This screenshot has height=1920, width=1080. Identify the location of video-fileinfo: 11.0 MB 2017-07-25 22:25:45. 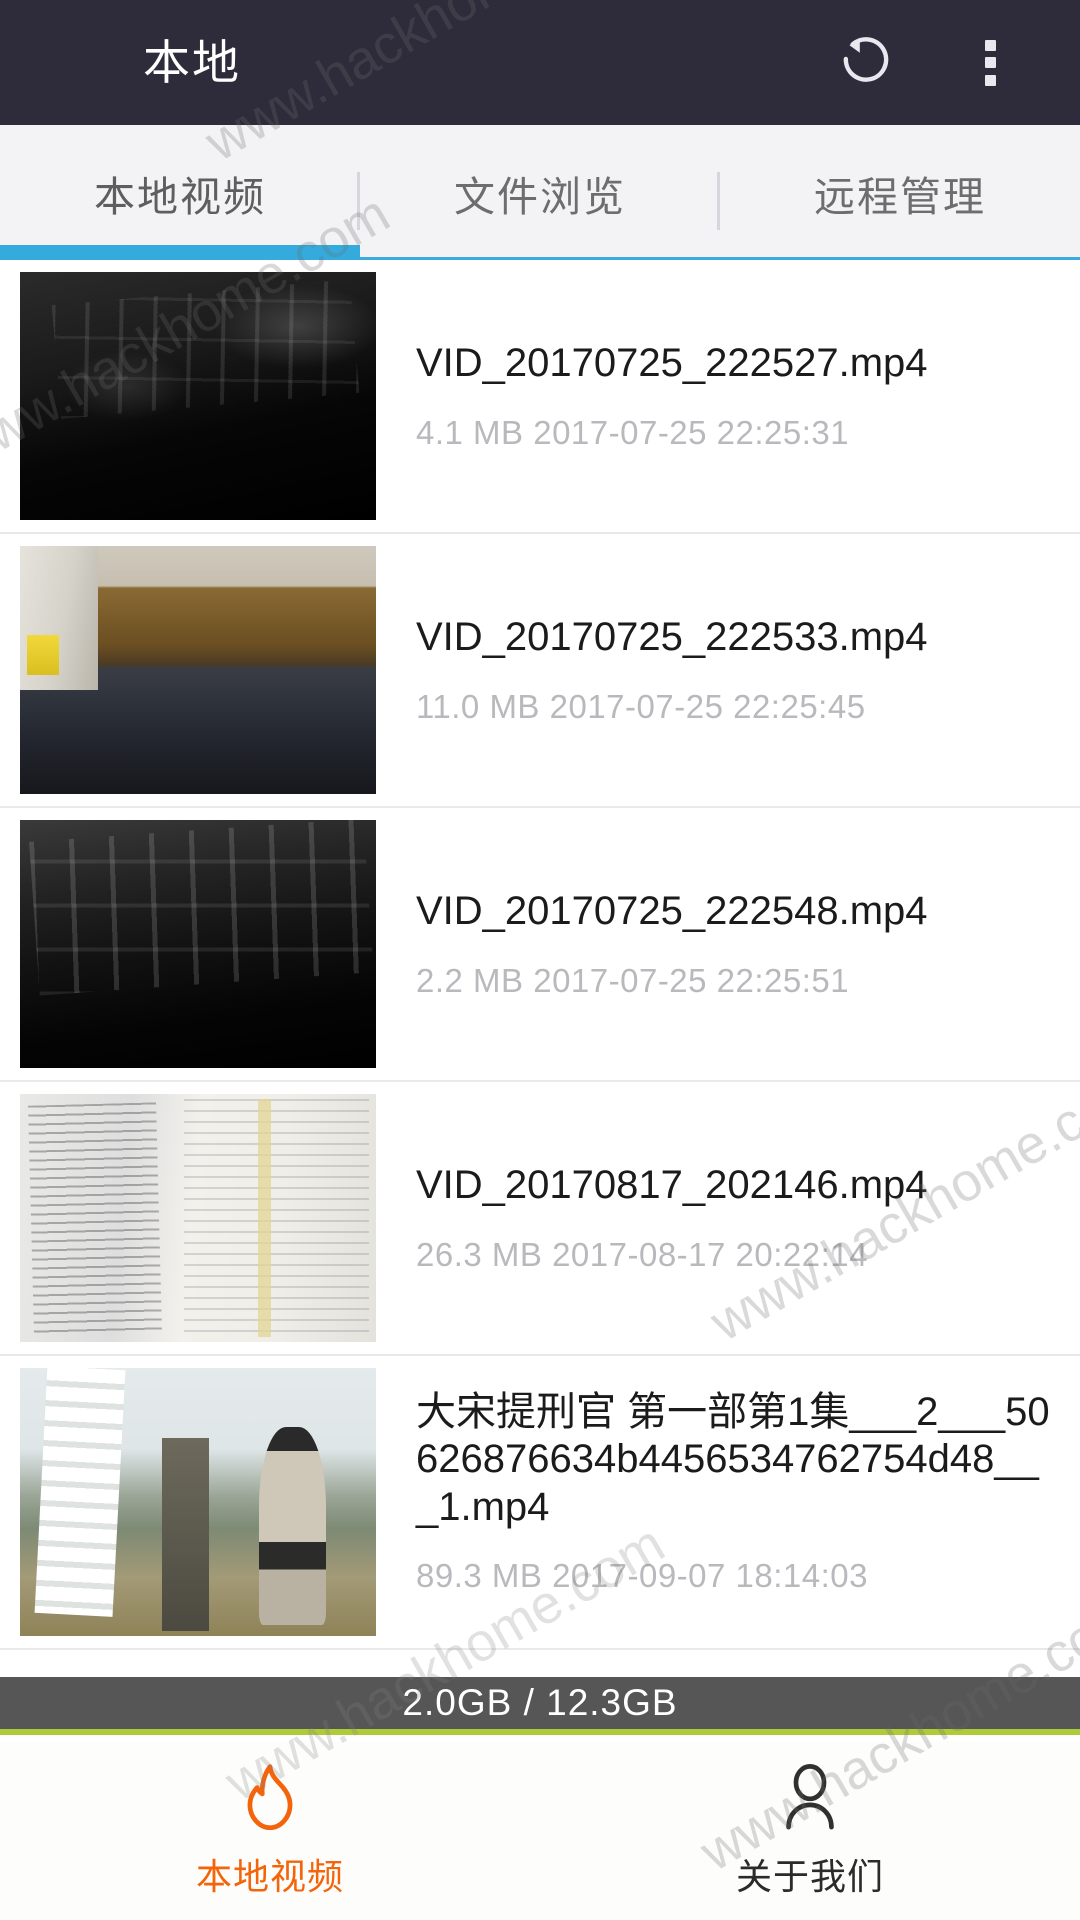
(641, 706).